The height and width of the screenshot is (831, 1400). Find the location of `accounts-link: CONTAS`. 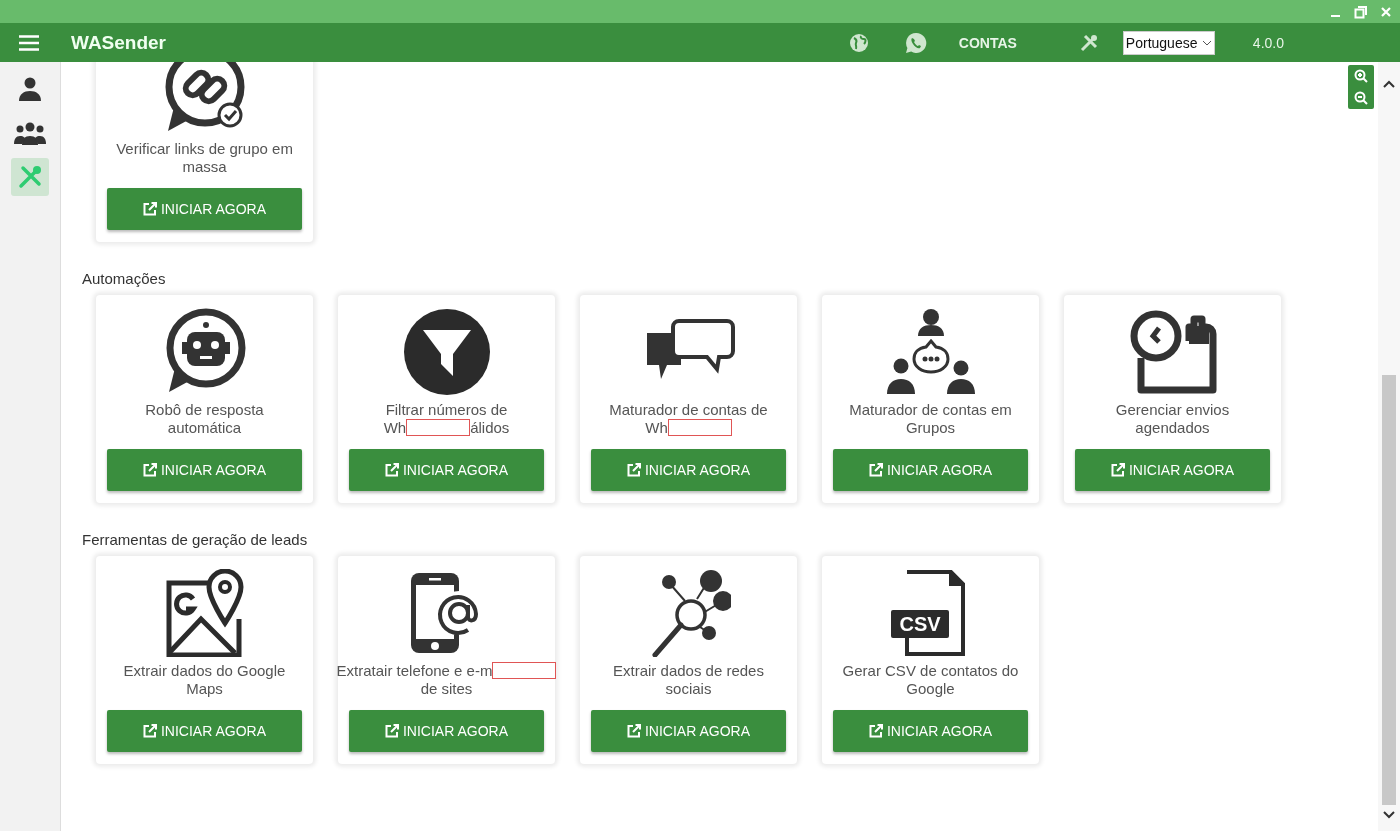

accounts-link: CONTAS is located at coordinates (987, 42).